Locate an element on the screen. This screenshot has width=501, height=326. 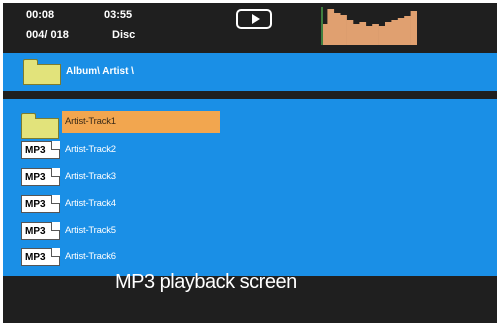
spectrum-marker is located at coordinates (322, 26).